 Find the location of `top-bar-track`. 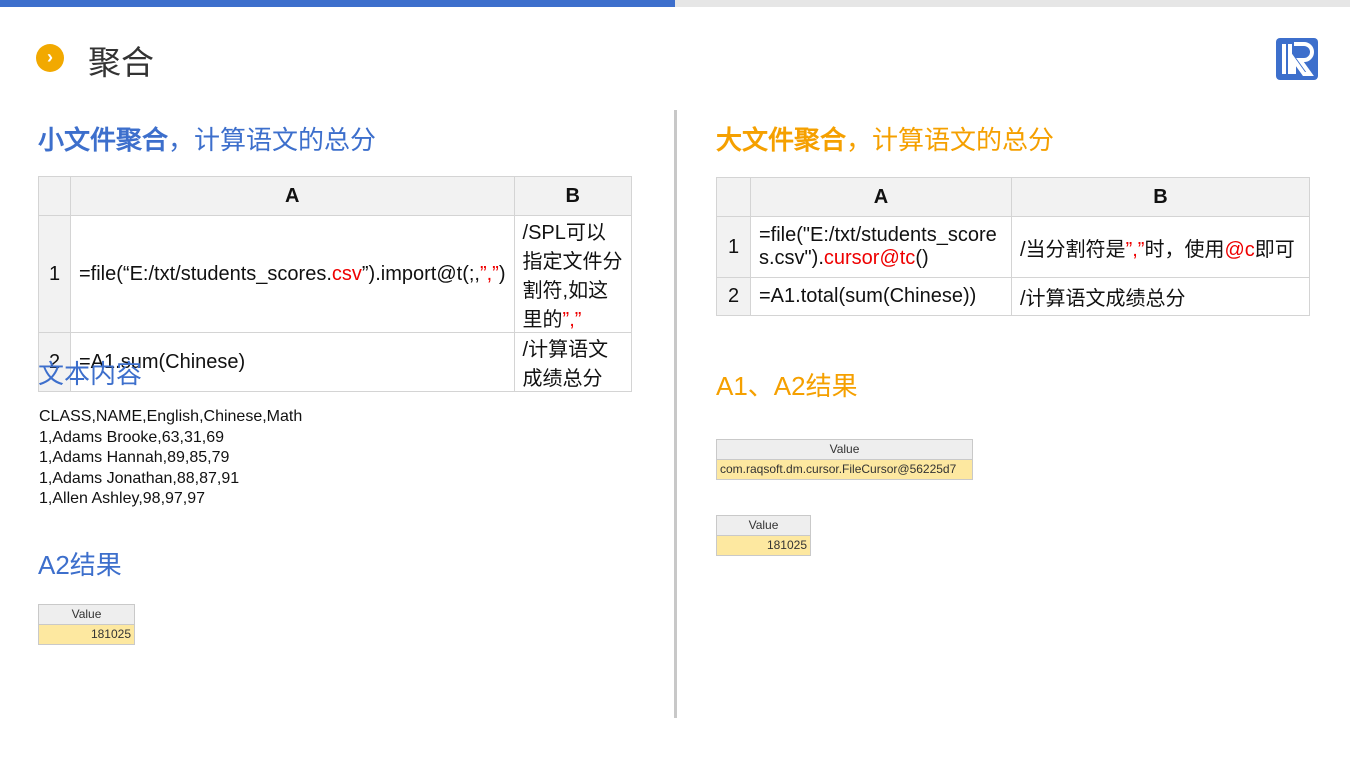

top-bar-track is located at coordinates (1012, 3).